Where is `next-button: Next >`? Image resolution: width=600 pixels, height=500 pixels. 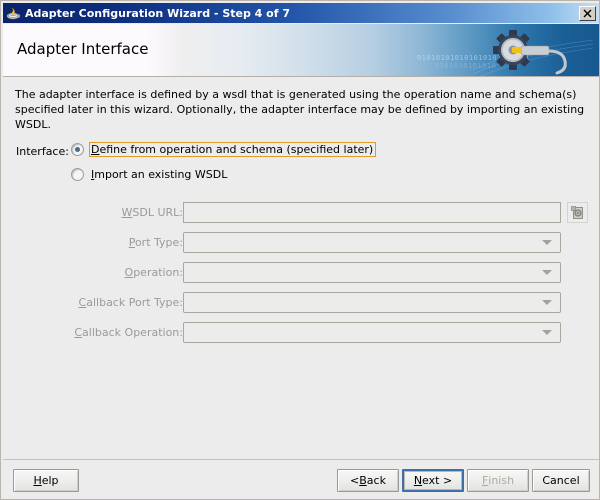 next-button: Next > is located at coordinates (433, 480).